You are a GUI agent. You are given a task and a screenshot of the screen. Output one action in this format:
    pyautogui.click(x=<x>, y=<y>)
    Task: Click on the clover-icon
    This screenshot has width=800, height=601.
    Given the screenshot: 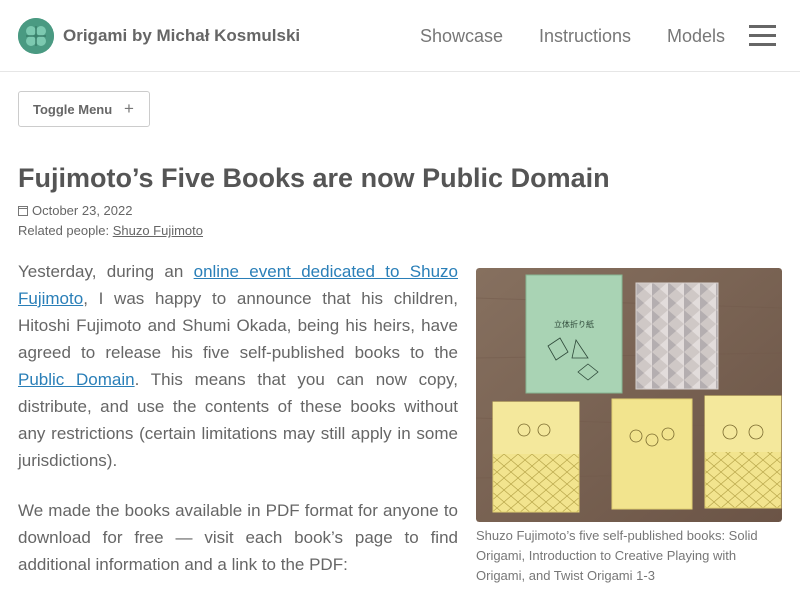 What is the action you would take?
    pyautogui.click(x=36, y=36)
    